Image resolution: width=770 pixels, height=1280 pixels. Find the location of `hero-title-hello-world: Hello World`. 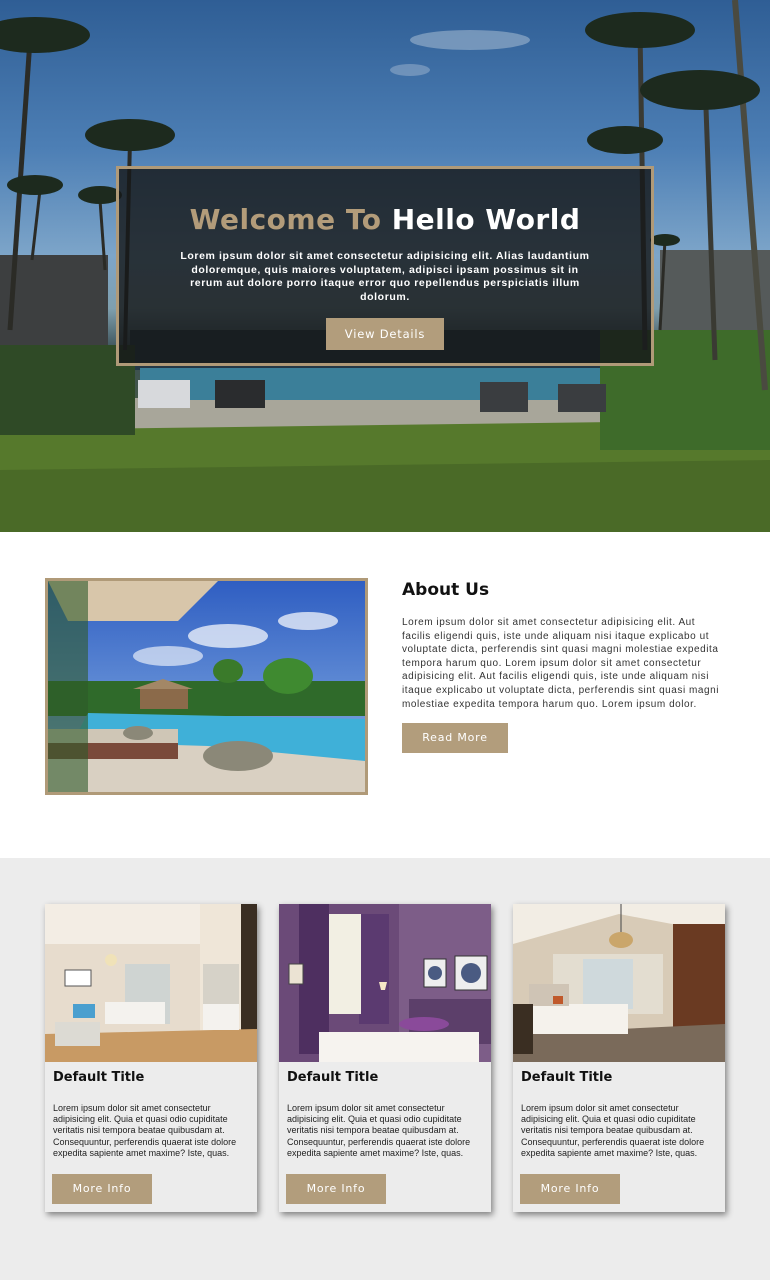

hero-title-hello-world: Hello World is located at coordinates (486, 219).